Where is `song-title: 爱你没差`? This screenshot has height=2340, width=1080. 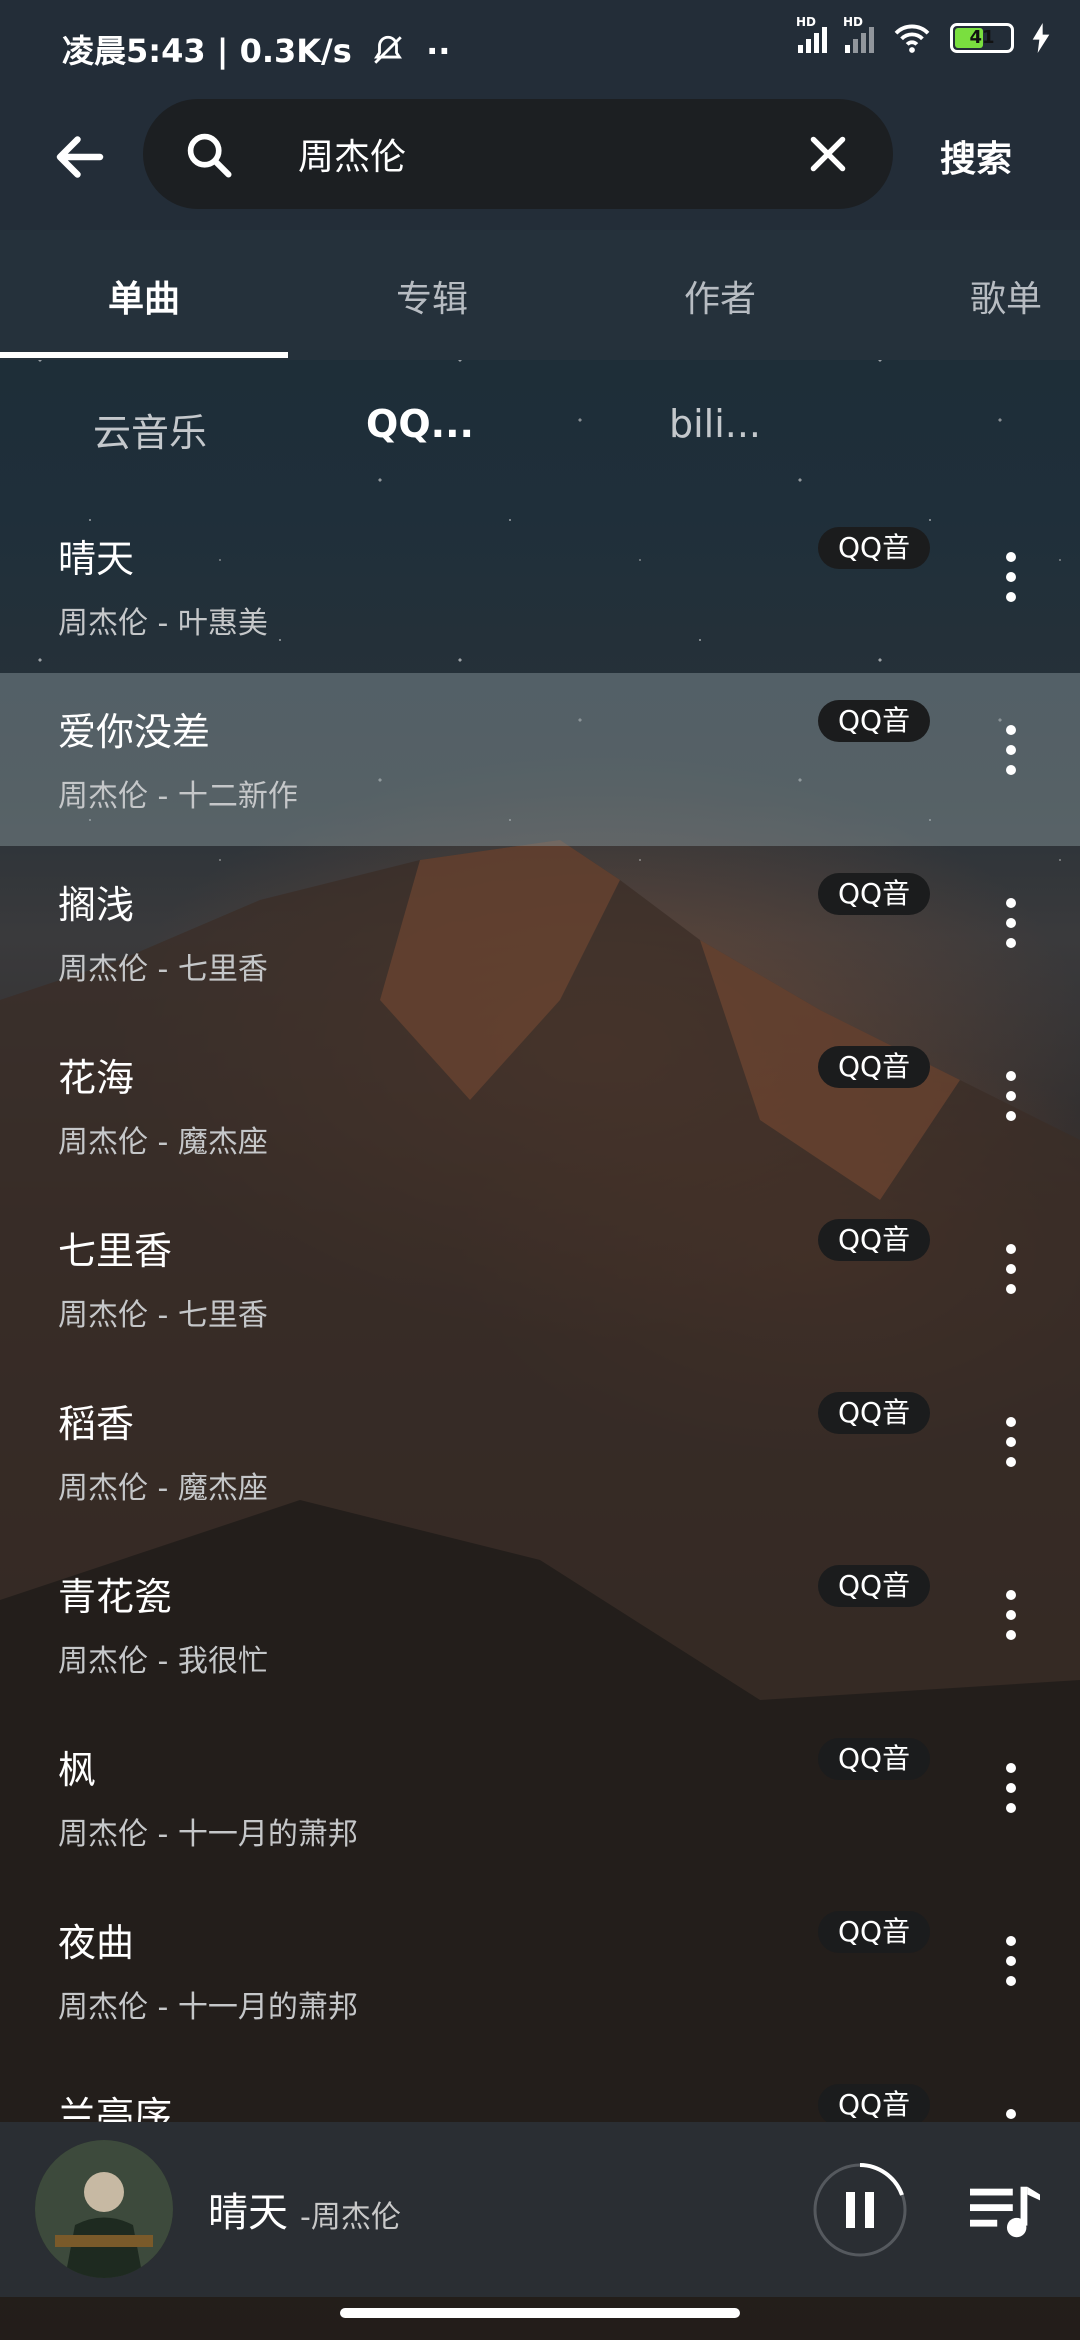 song-title: 爱你没差 is located at coordinates (134, 732).